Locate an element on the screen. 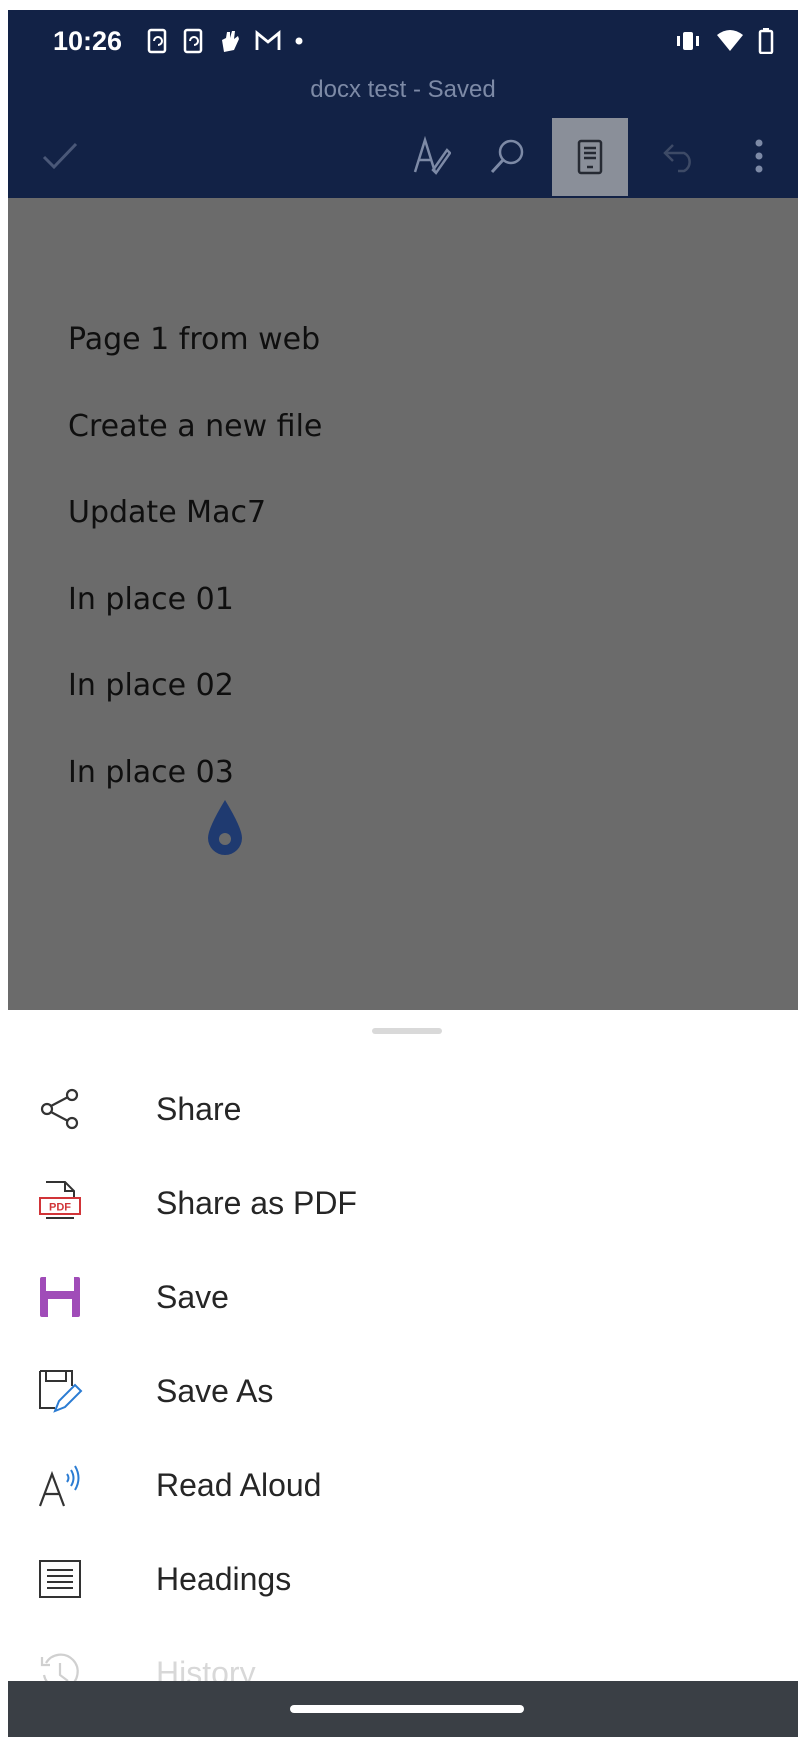 The image size is (798, 1737). save-icon is located at coordinates (60, 1297).